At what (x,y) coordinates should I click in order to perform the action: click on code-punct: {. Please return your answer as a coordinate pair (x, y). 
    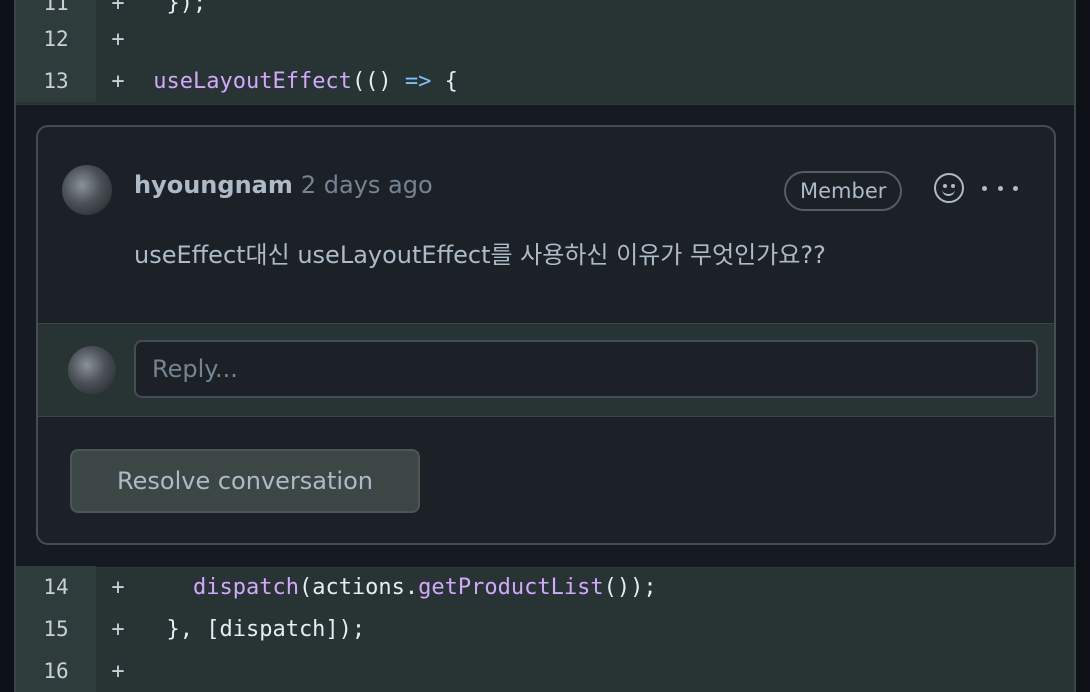
    Looking at the image, I should click on (444, 81).